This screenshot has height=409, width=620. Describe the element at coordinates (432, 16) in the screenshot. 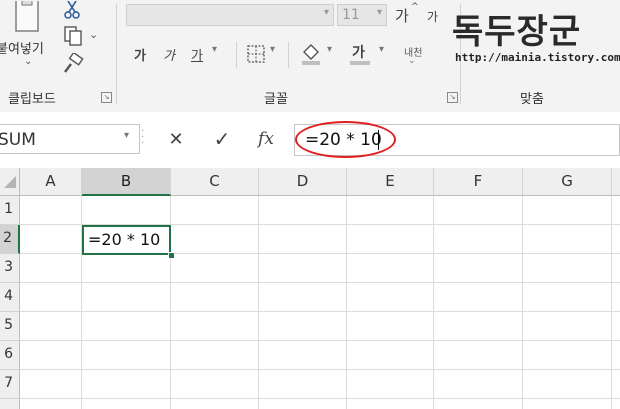

I see `decrease-font-size-button: 가` at that location.